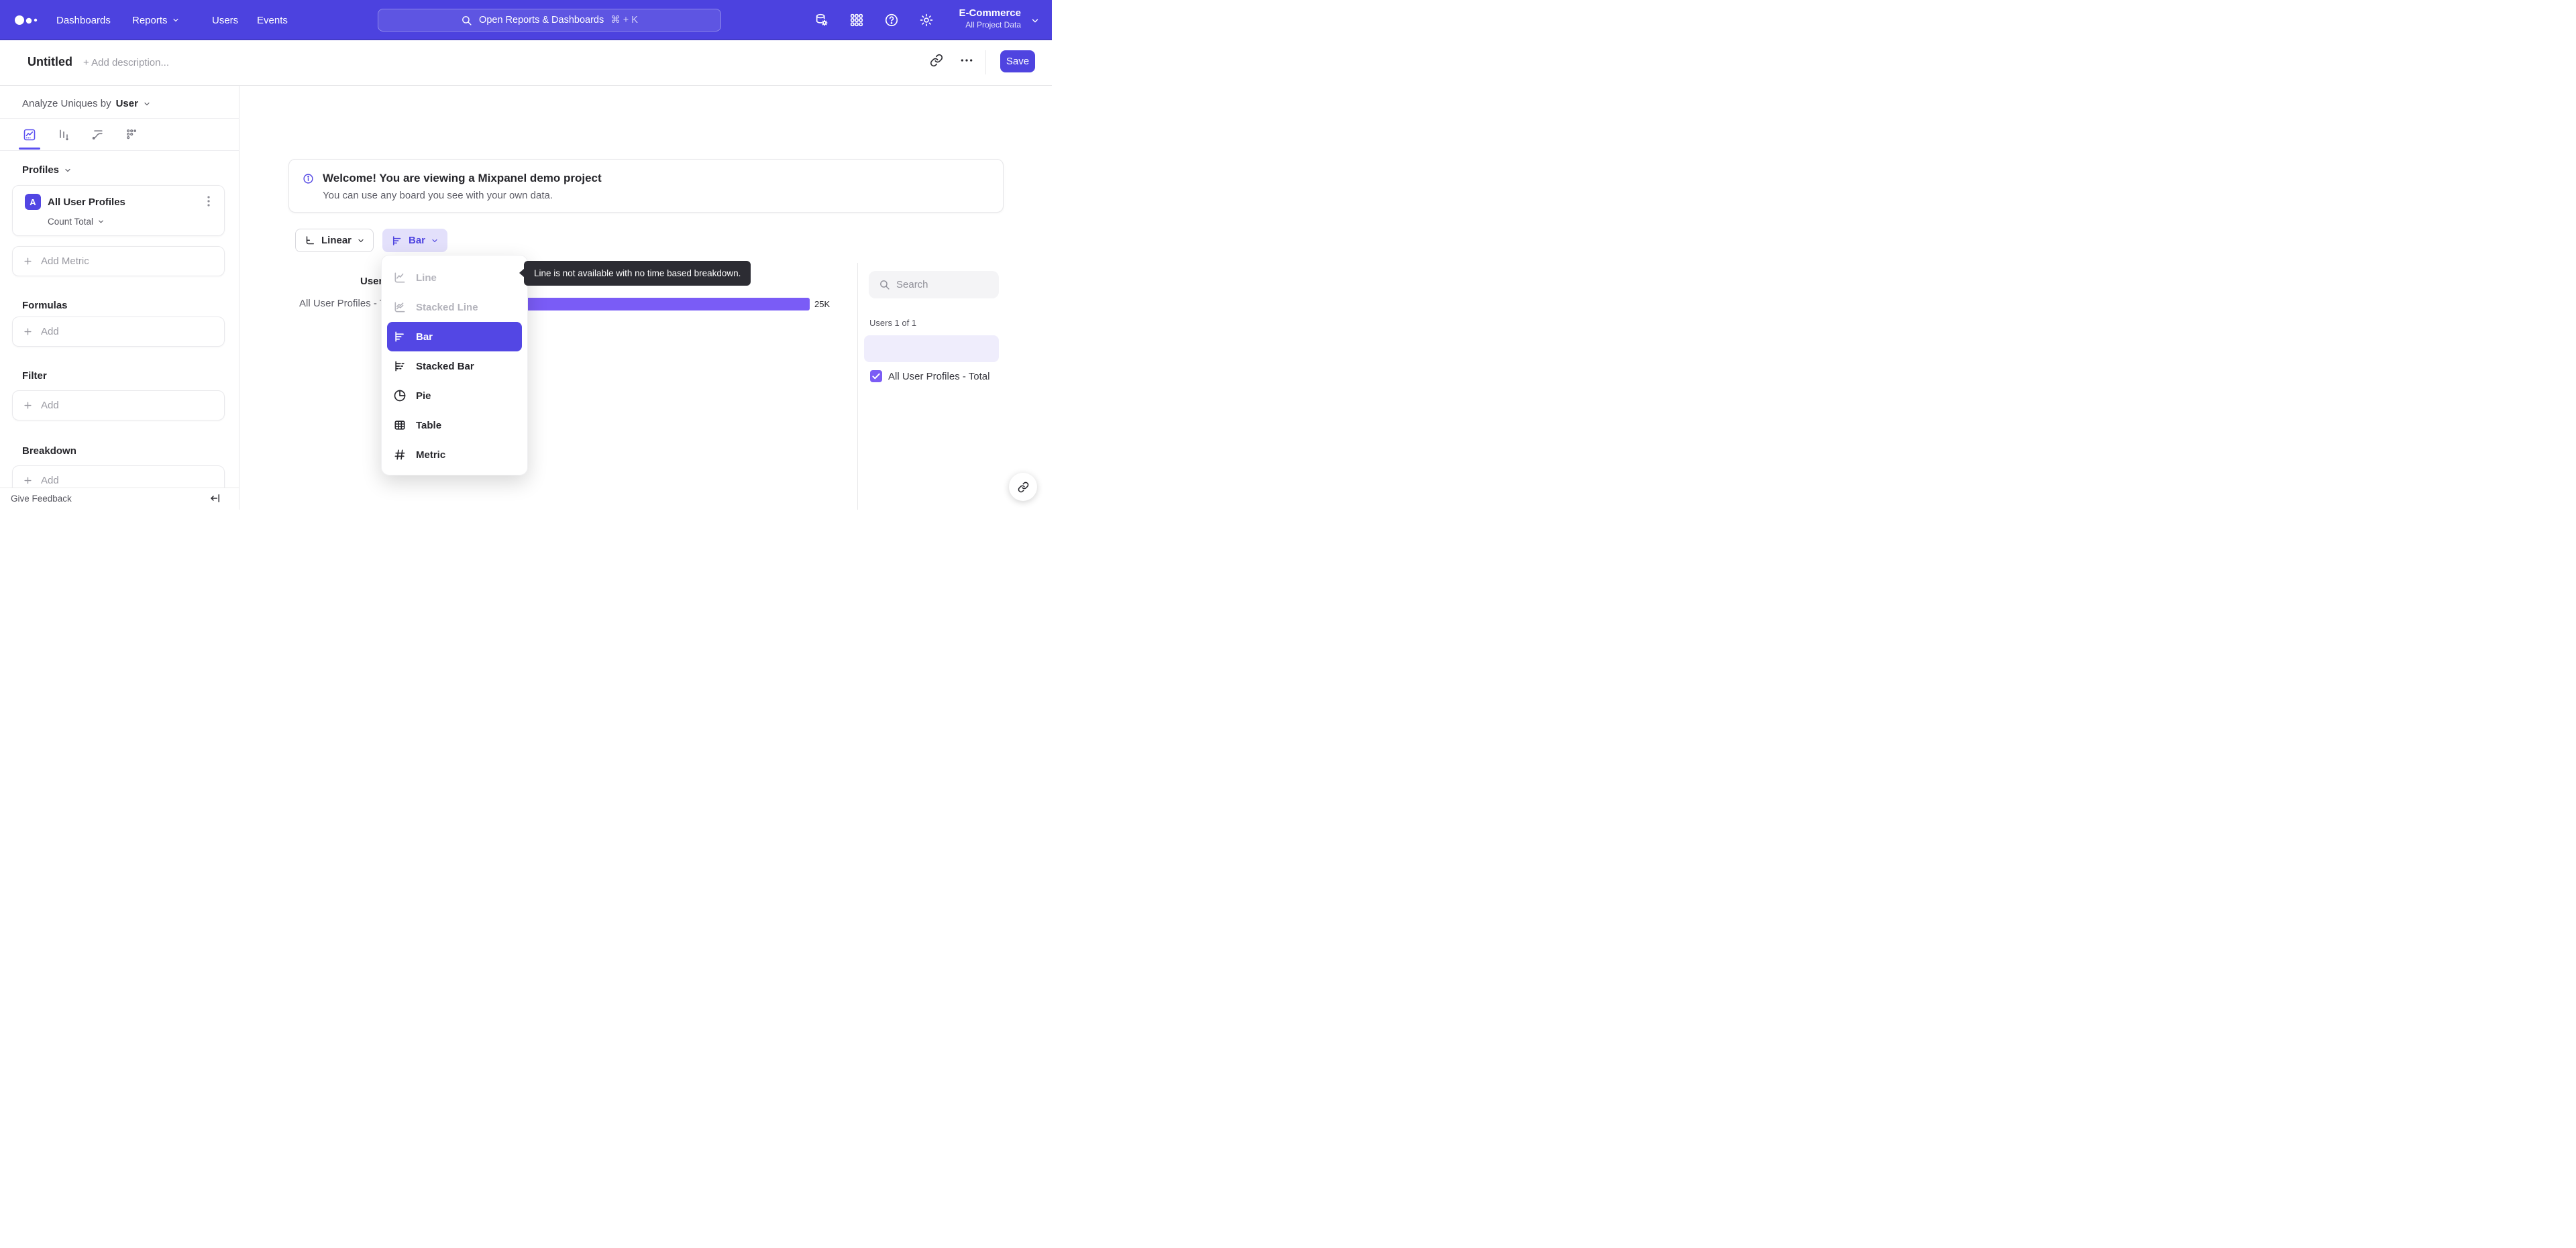 This screenshot has height=1248, width=2576. I want to click on search-placeholder: Open Reports & Dashboards, so click(541, 20).